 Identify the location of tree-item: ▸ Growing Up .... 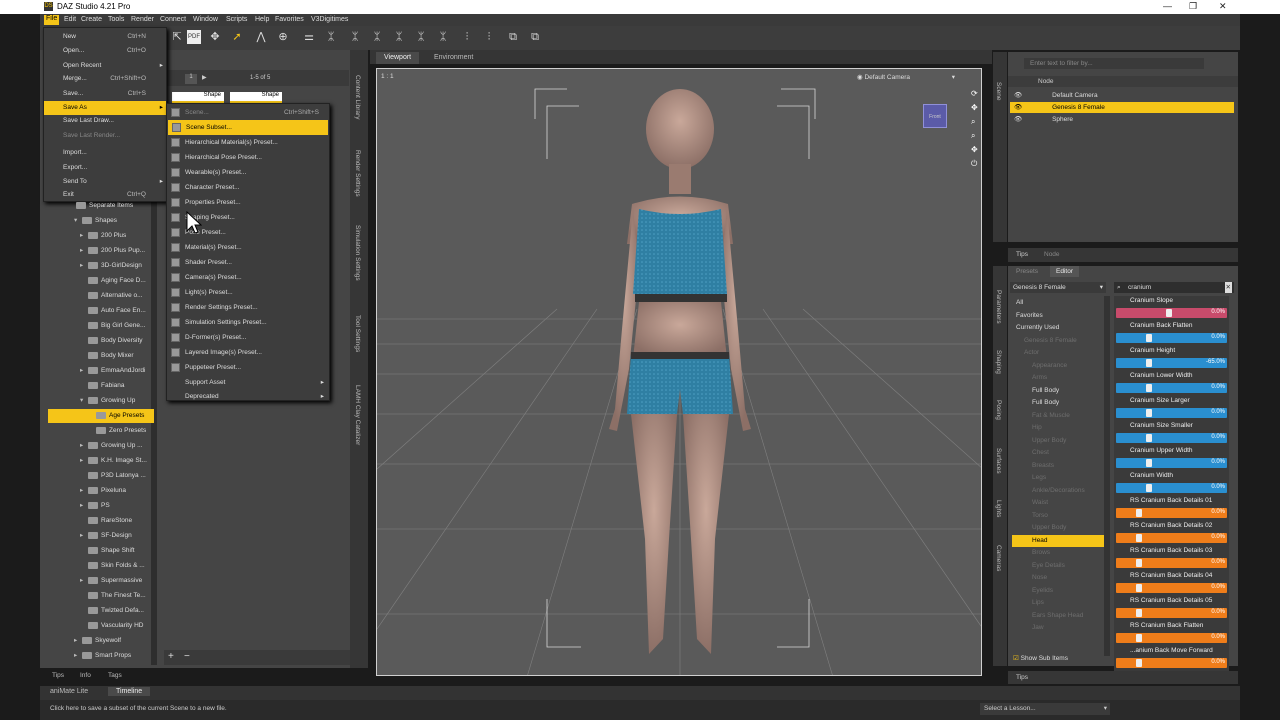
(101, 446).